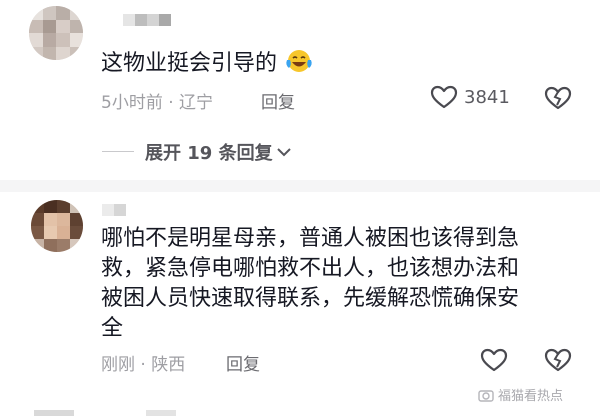 This screenshot has width=600, height=416. What do you see at coordinates (310, 238) in the screenshot?
I see `comment-text-line: 哪怕不是明星母亲，普通人被困也该得到急` at bounding box center [310, 238].